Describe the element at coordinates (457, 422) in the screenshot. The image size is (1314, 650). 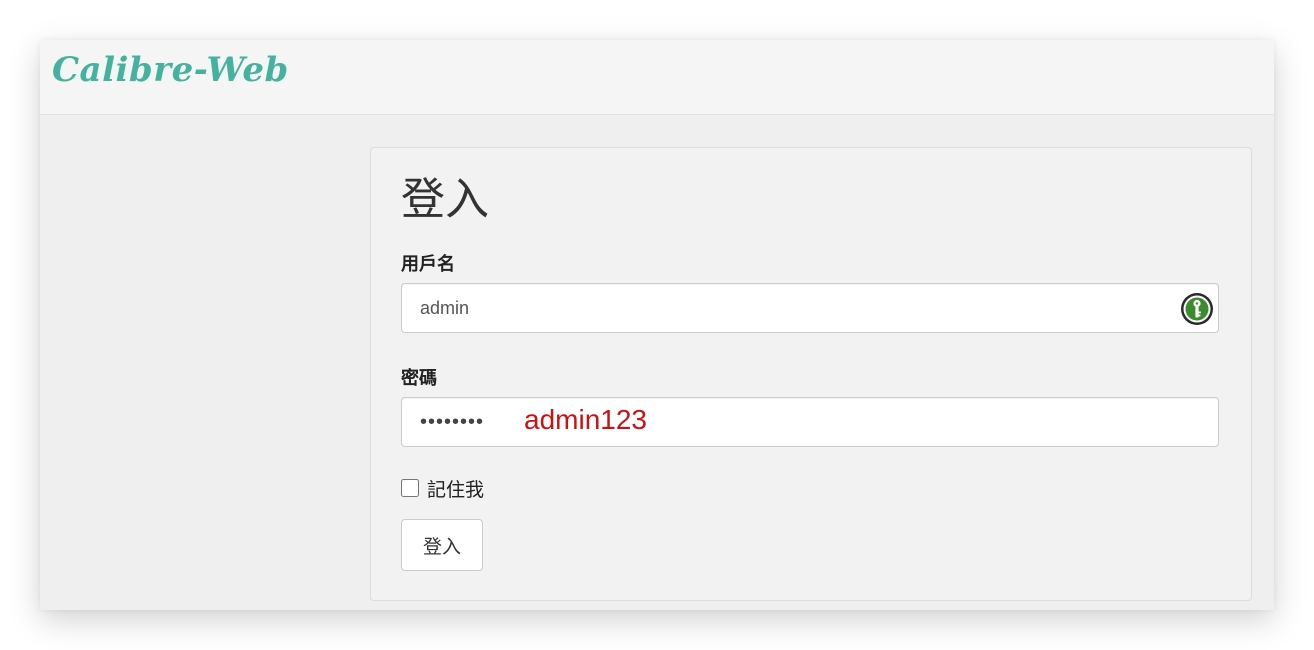
I see `password-input` at that location.